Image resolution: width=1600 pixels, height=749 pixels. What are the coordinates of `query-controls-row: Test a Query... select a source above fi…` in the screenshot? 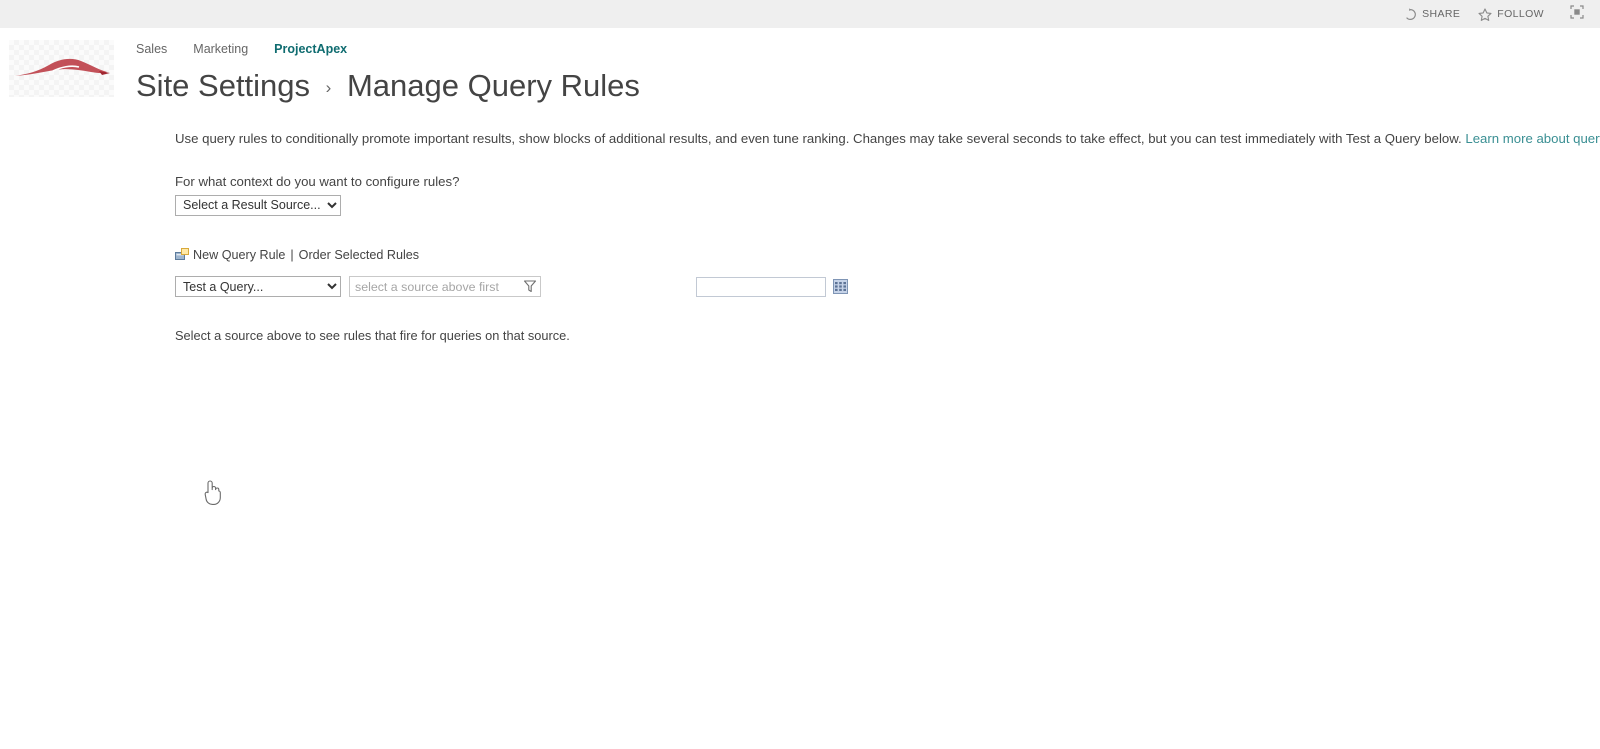 It's located at (887, 287).